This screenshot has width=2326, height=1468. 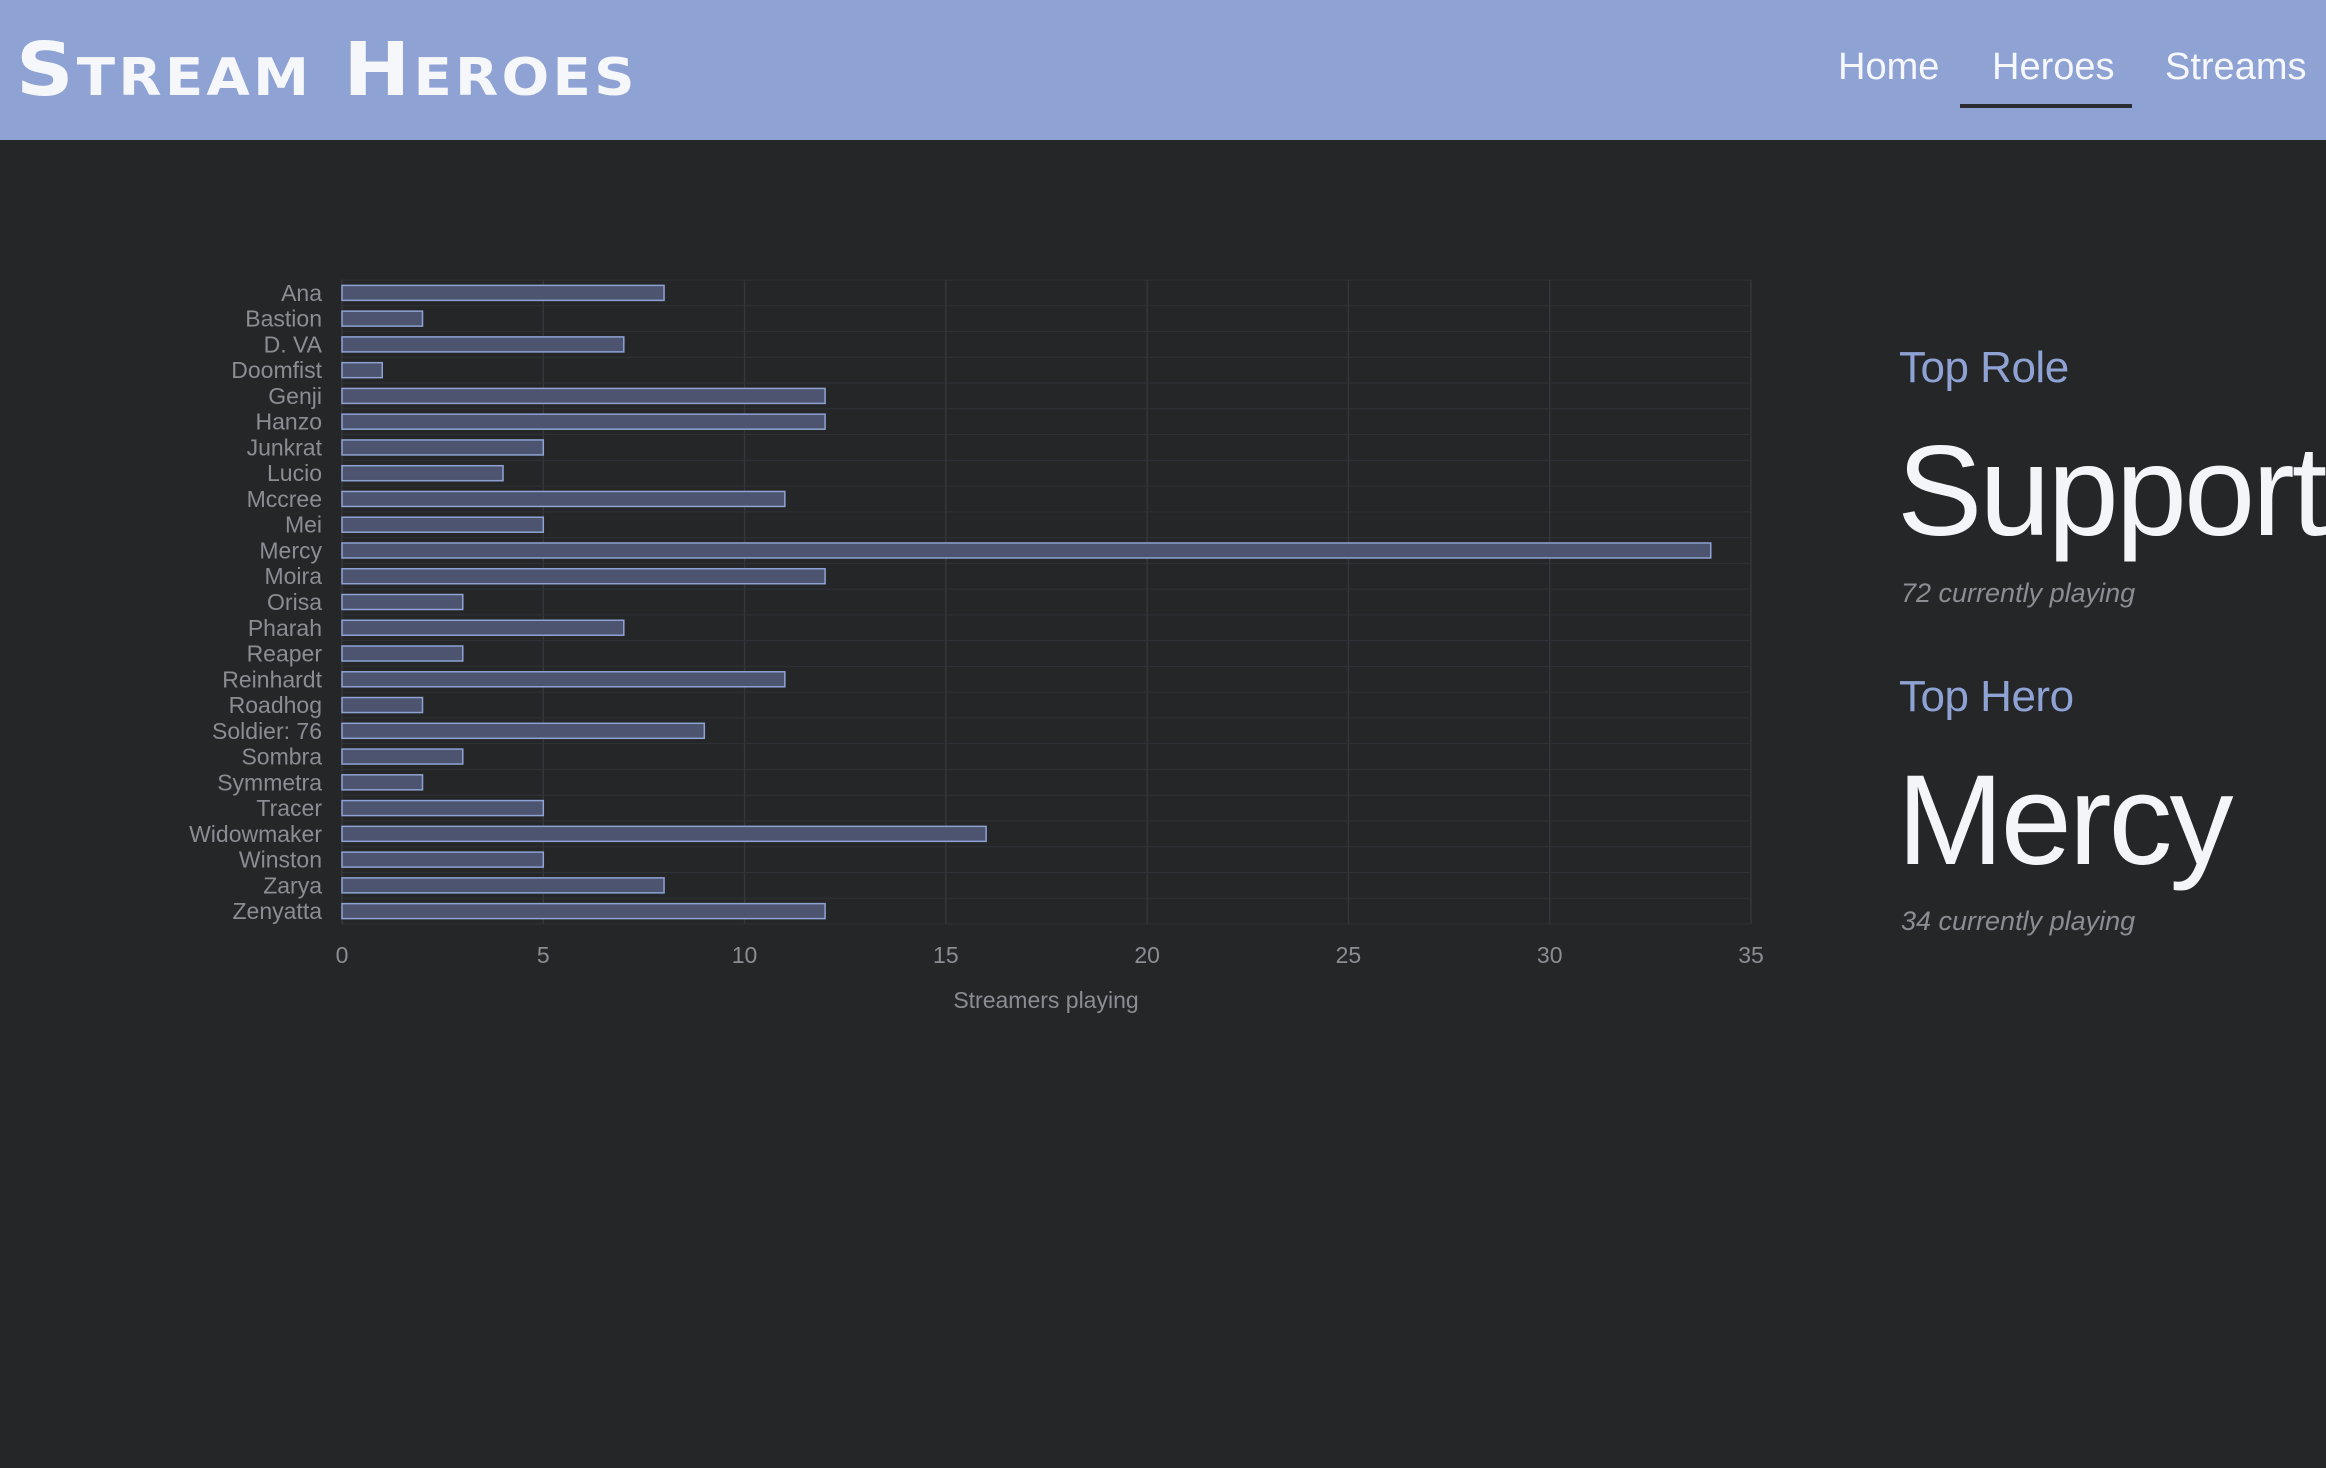 I want to click on y-tick-label: Reaper, so click(x=285, y=654).